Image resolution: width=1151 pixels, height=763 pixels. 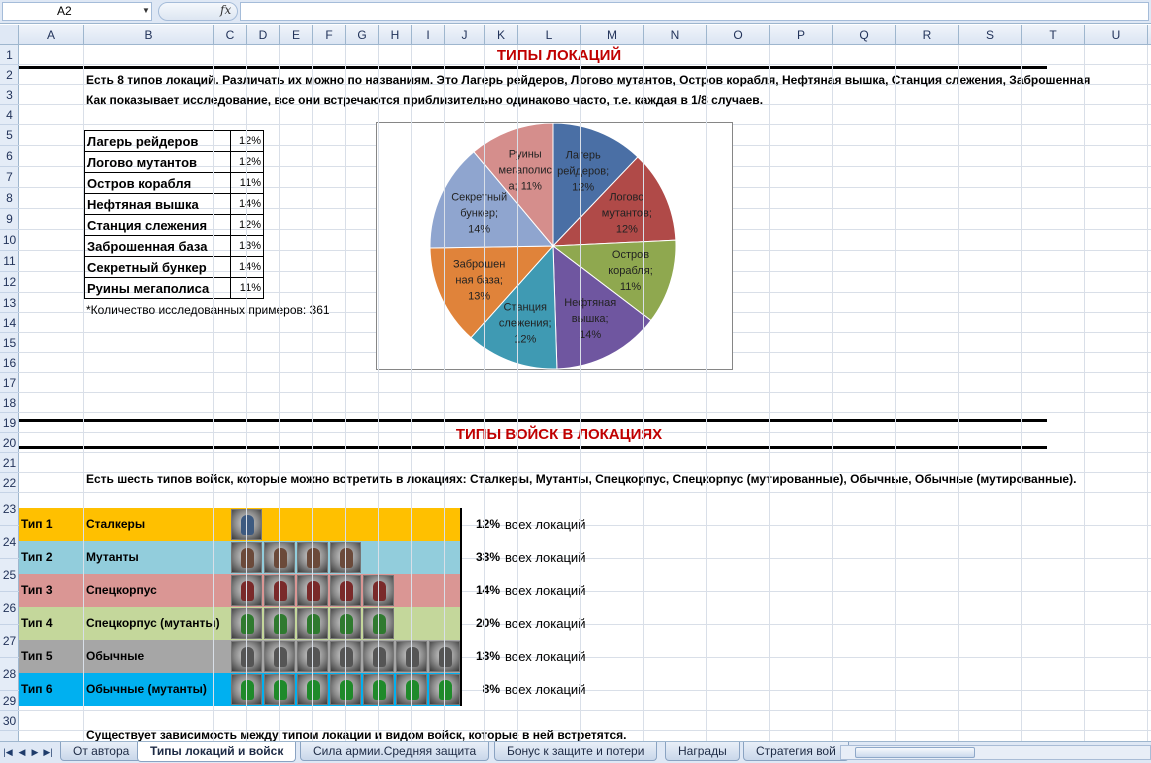 I want to click on column-header-D: D, so click(x=263, y=35).